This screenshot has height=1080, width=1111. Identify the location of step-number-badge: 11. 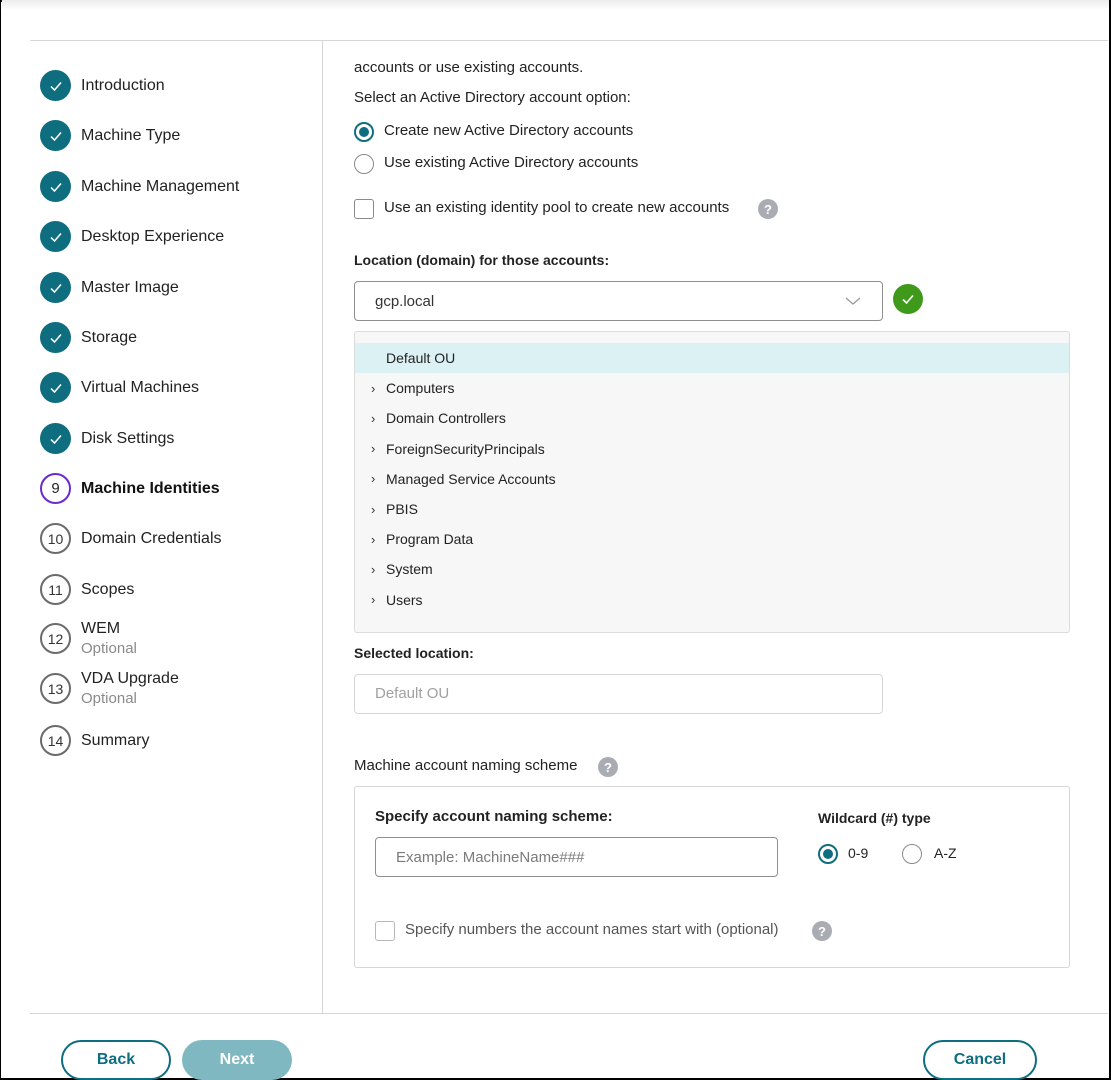
(55, 589).